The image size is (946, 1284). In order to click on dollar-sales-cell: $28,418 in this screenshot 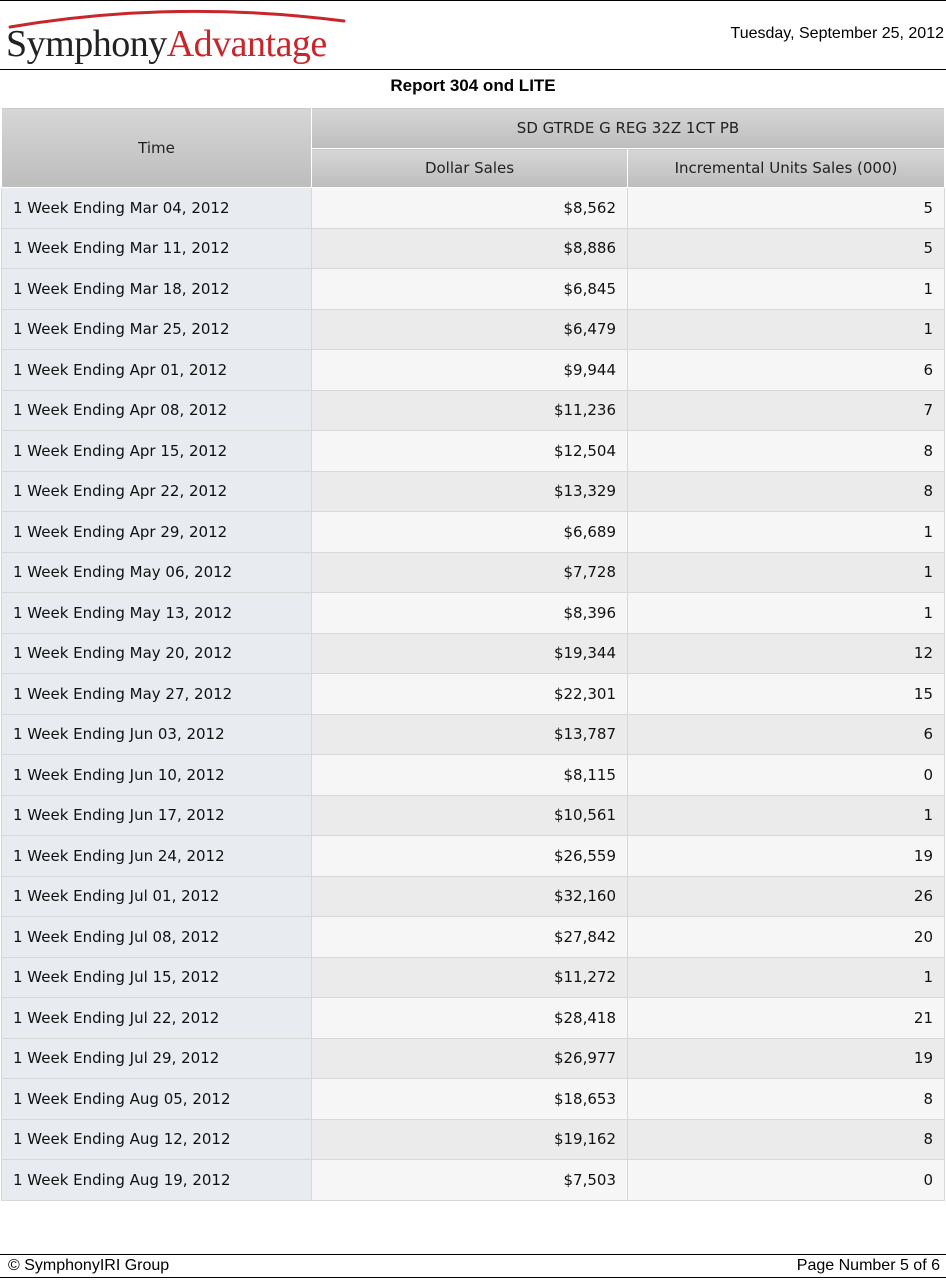, I will do `click(469, 1018)`.